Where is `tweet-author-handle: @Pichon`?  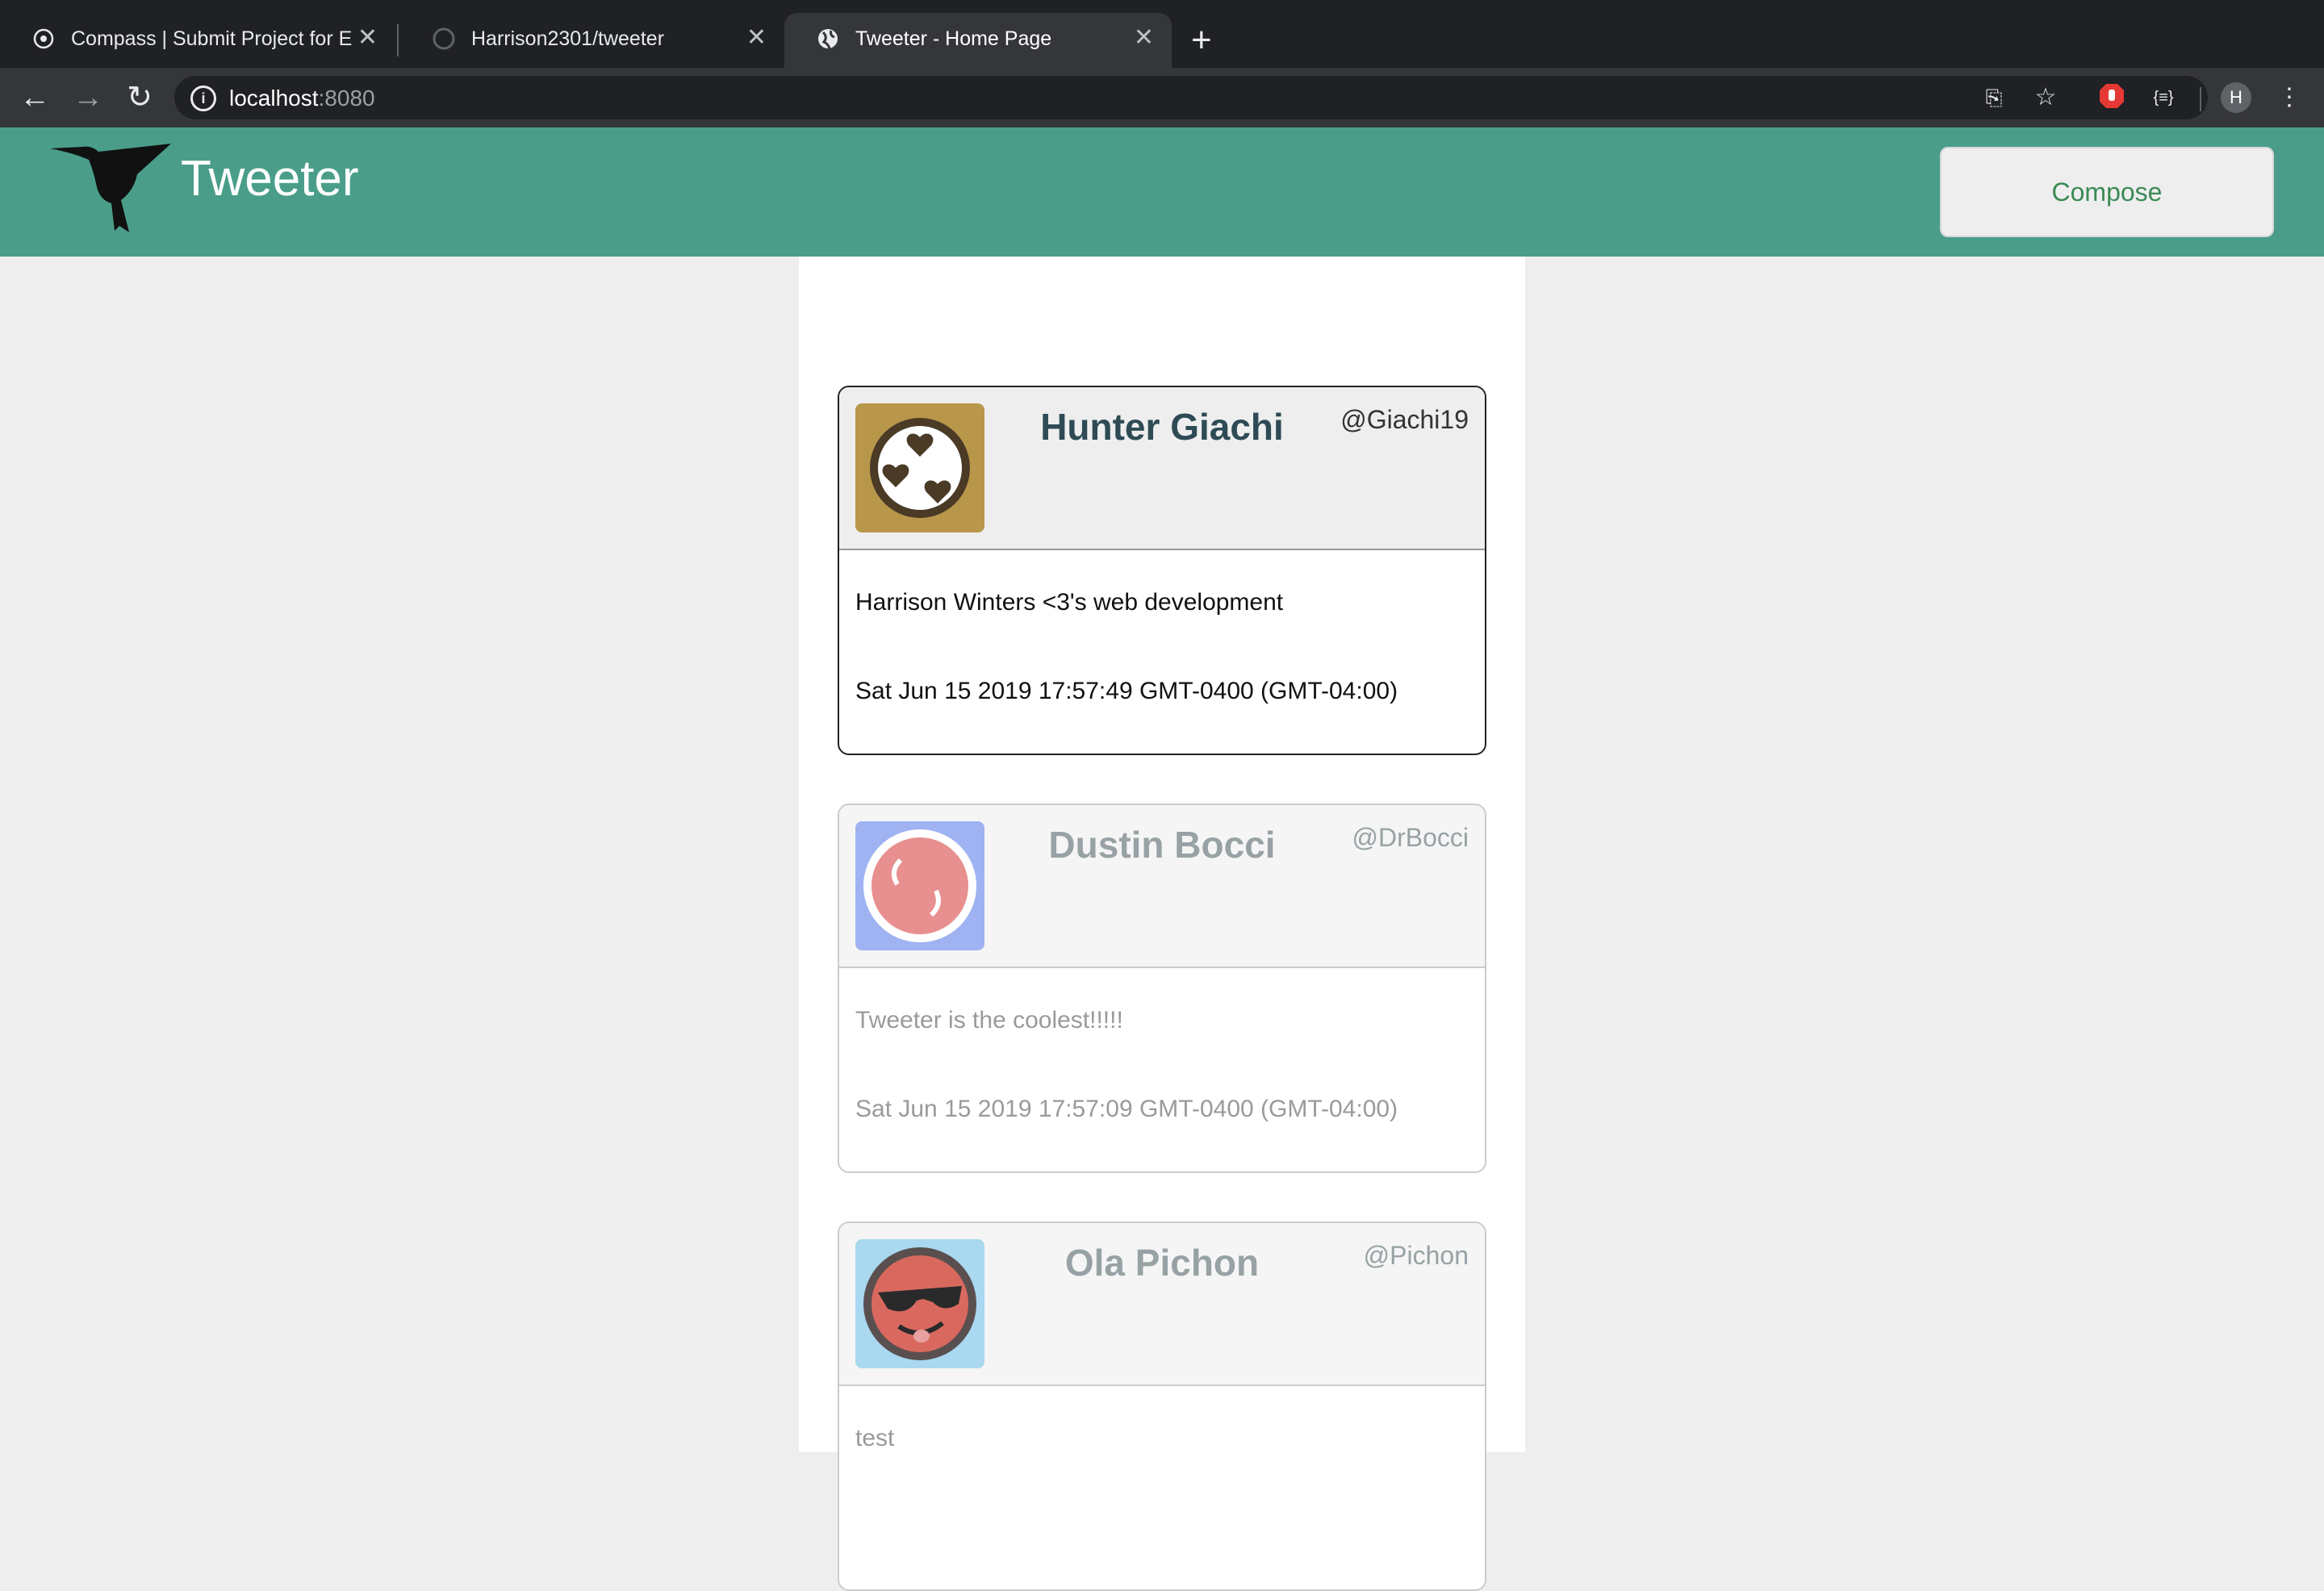 tweet-author-handle: @Pichon is located at coordinates (1416, 1255).